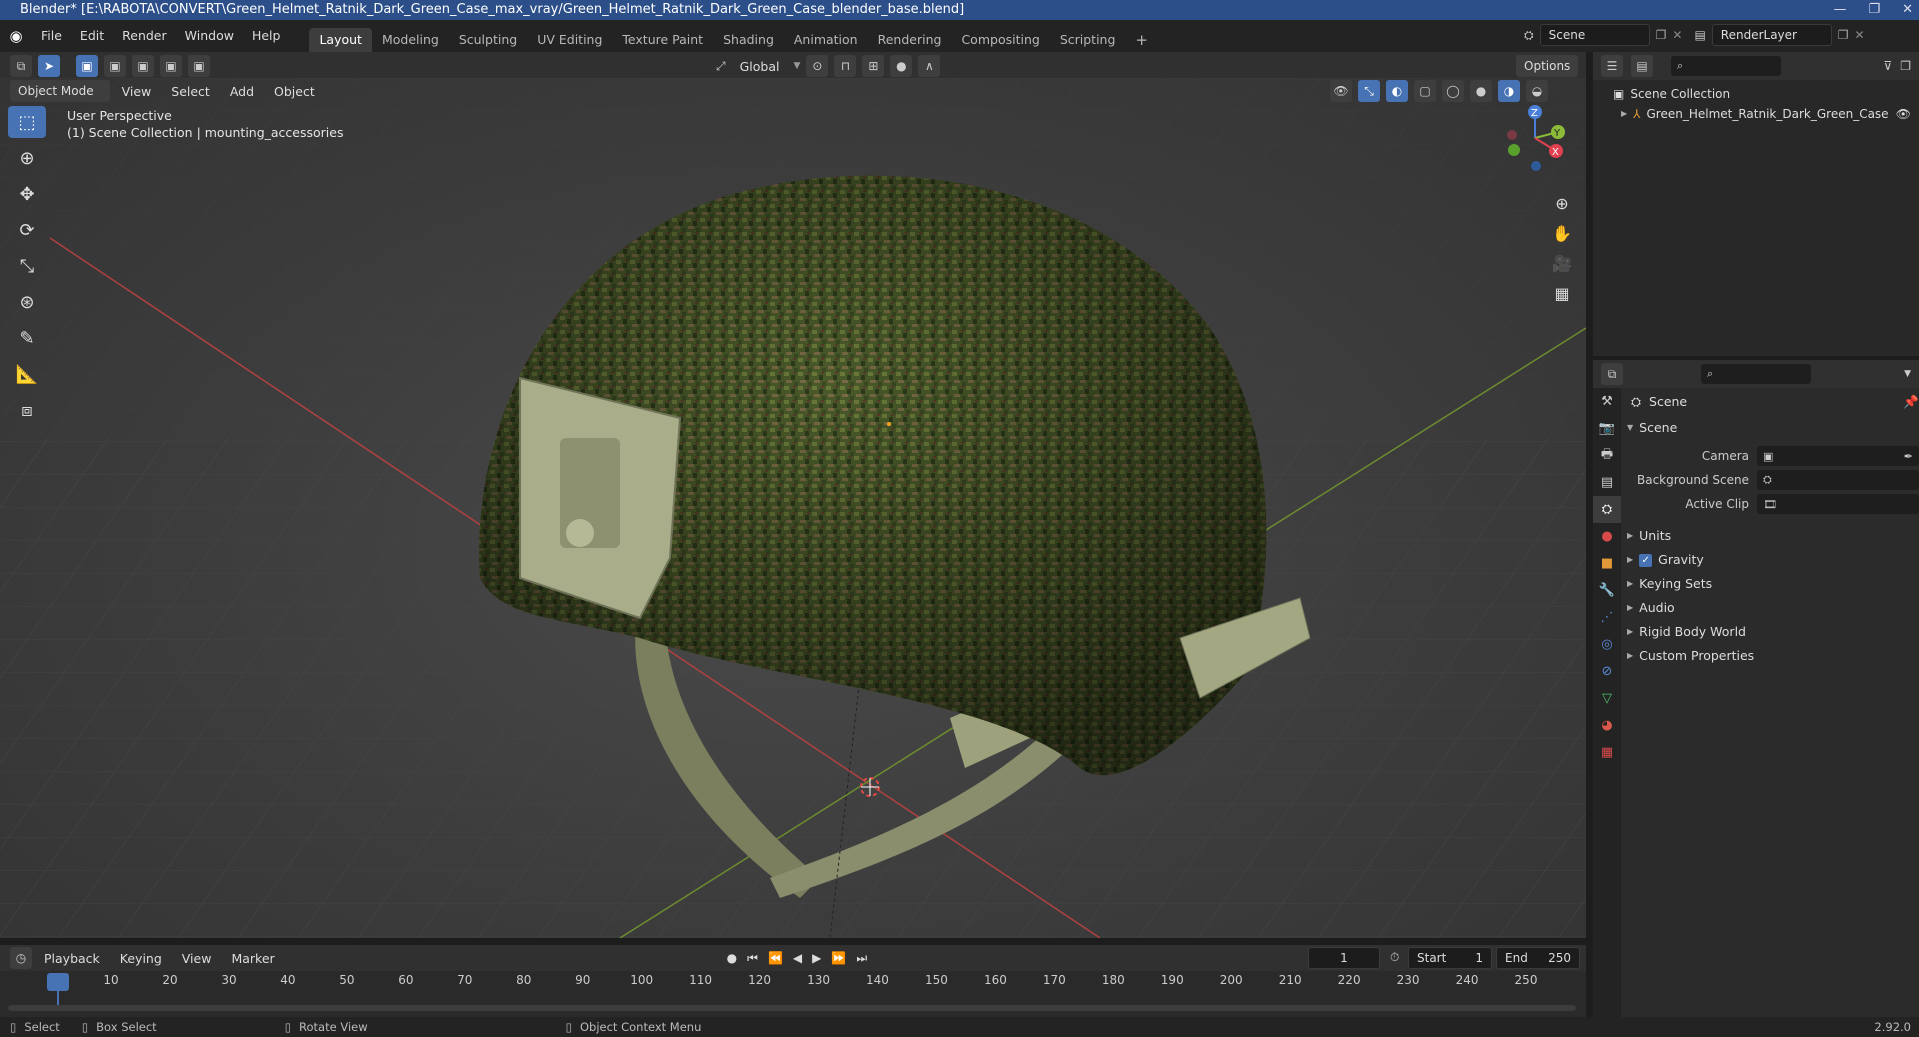 The height and width of the screenshot is (1037, 1919). Describe the element at coordinates (1911, 402) in the screenshot. I see `pin-icon: 📌` at that location.